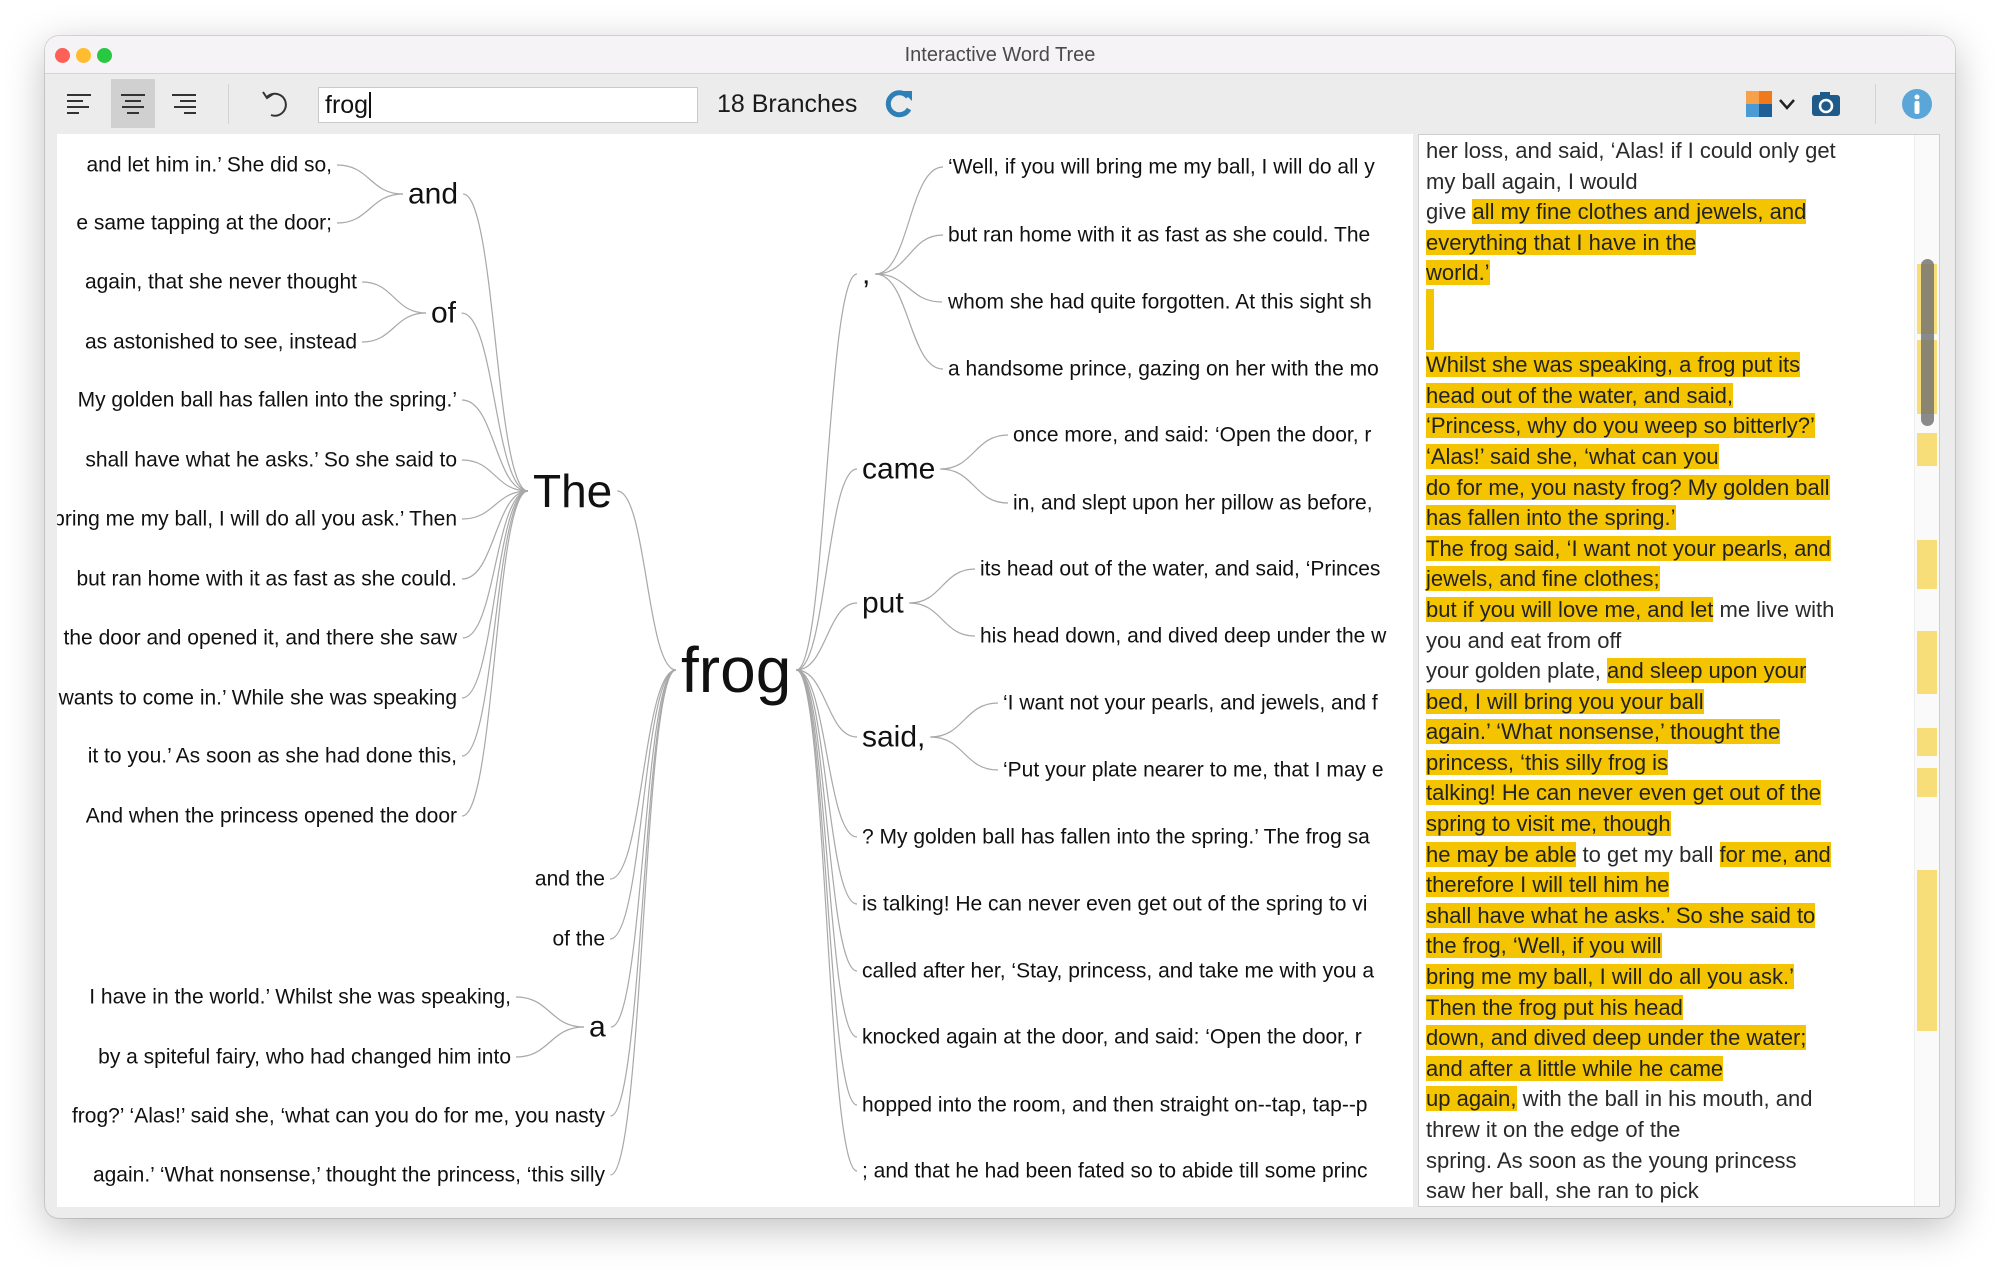 This screenshot has height=1272, width=2000. I want to click on align-center-button, so click(133, 103).